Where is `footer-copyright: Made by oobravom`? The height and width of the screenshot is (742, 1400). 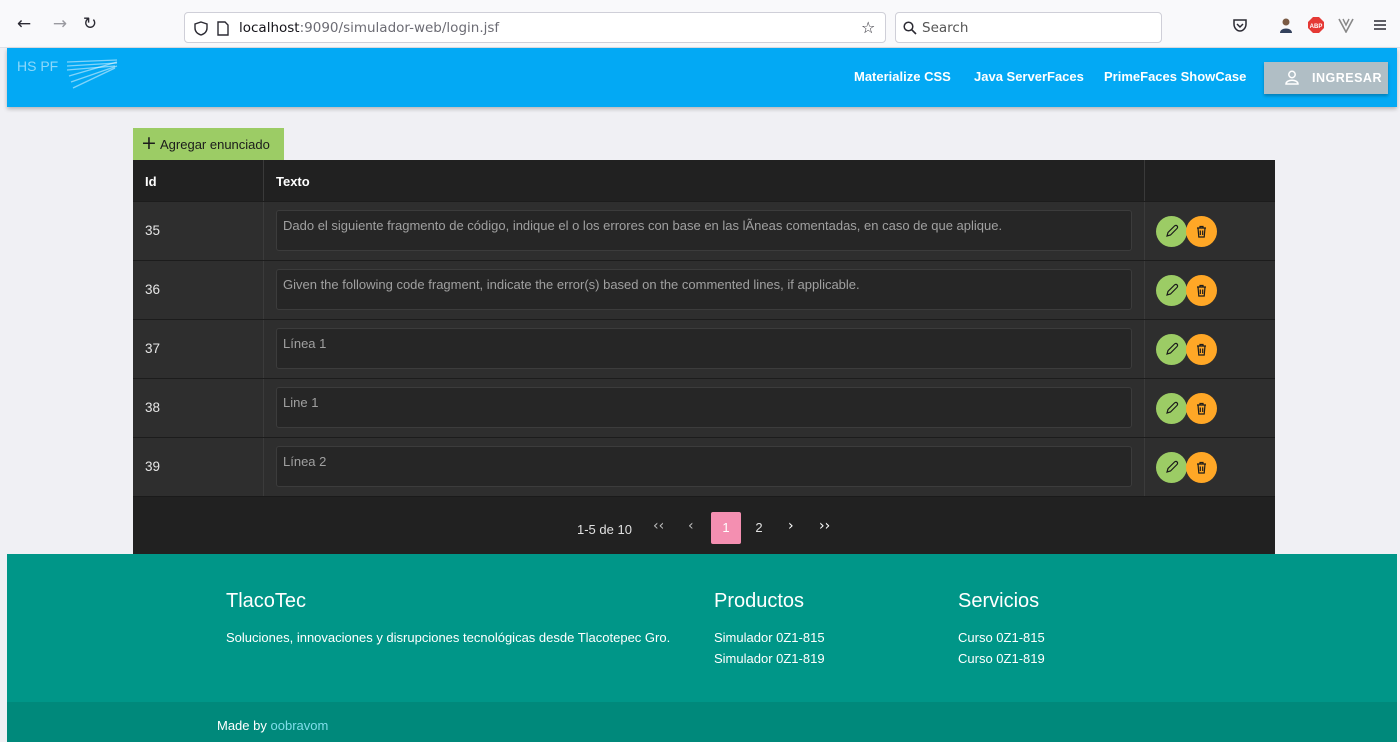
footer-copyright: Made by oobravom is located at coordinates (702, 722).